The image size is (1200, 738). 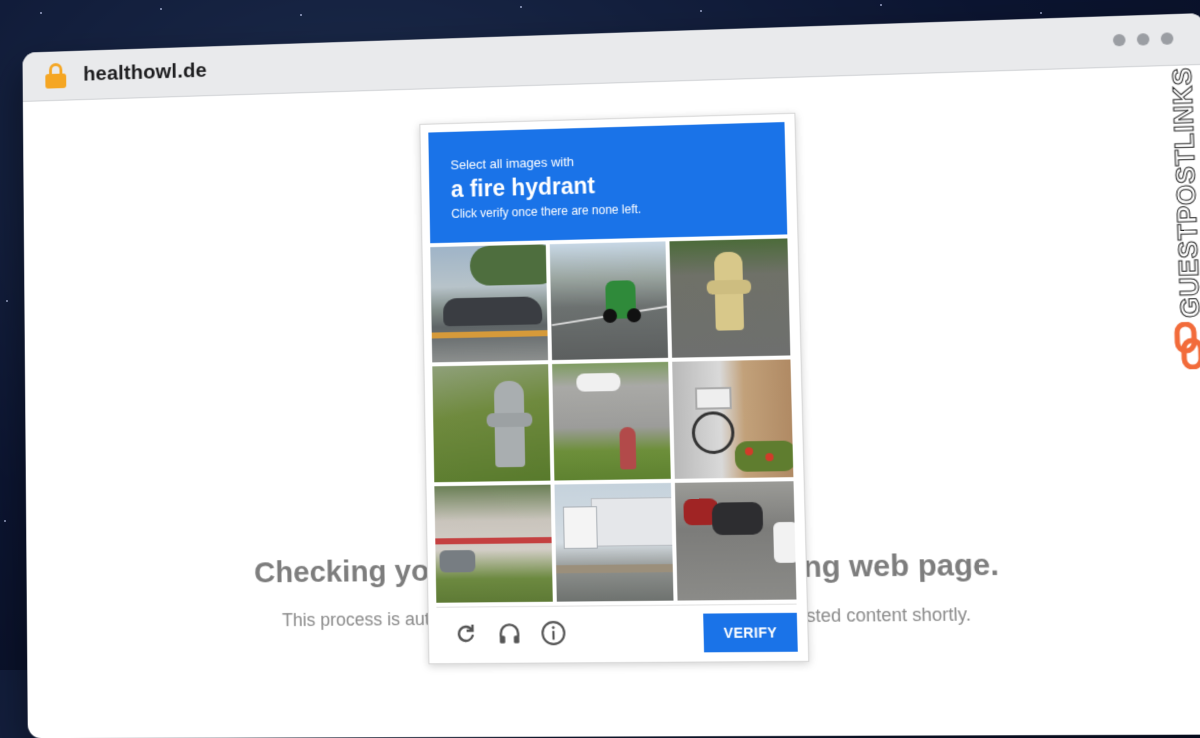 What do you see at coordinates (465, 634) in the screenshot?
I see `reload-icon` at bounding box center [465, 634].